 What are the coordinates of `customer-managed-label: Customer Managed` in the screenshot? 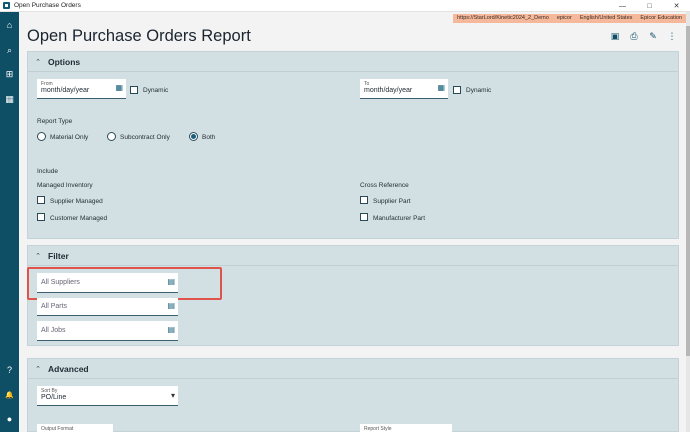 It's located at (79, 218).